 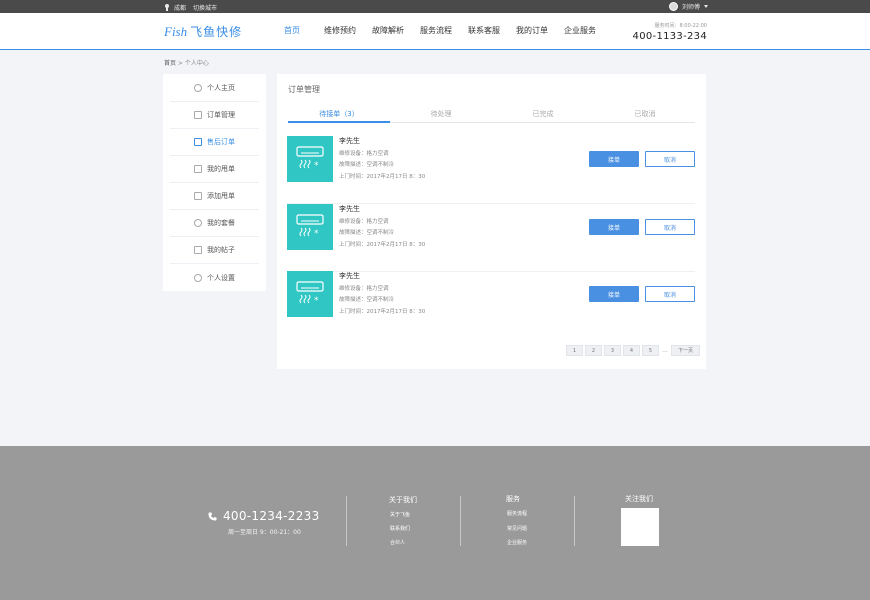 What do you see at coordinates (532, 30) in the screenshot?
I see `nav-my-orders: 我的订单` at bounding box center [532, 30].